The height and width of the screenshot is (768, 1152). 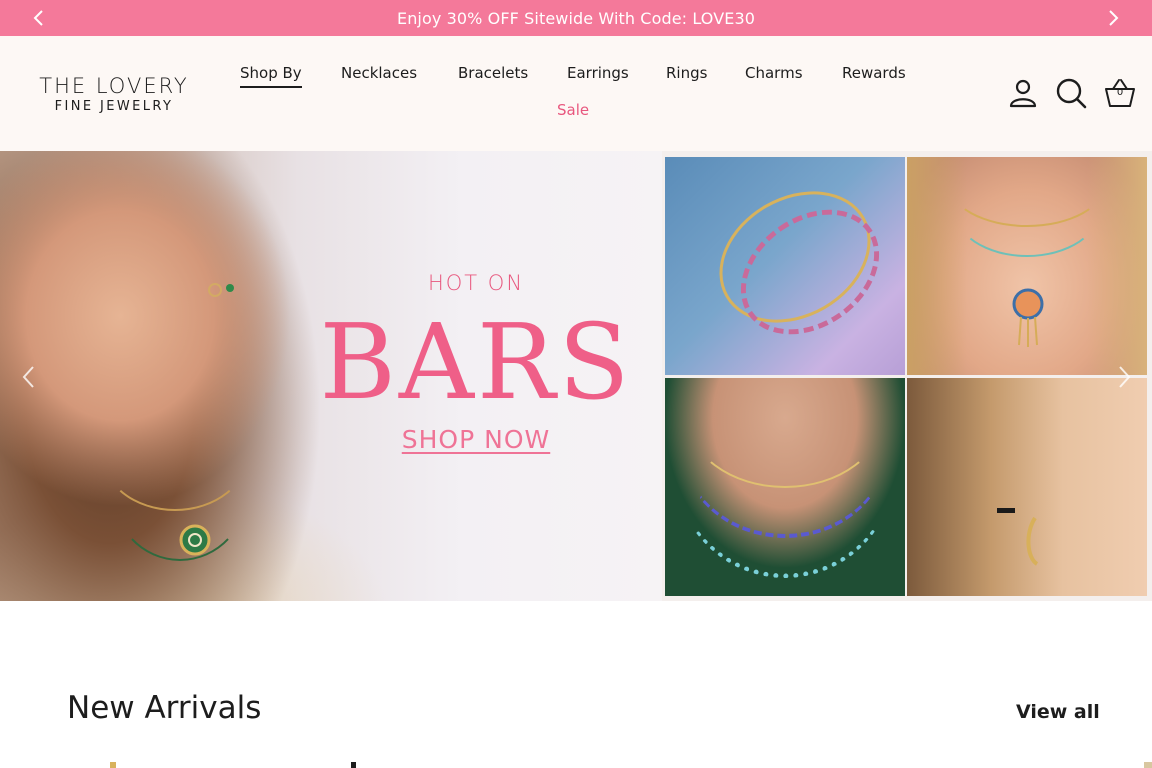 I want to click on logo-main-text: THE LOVERY, so click(x=114, y=86).